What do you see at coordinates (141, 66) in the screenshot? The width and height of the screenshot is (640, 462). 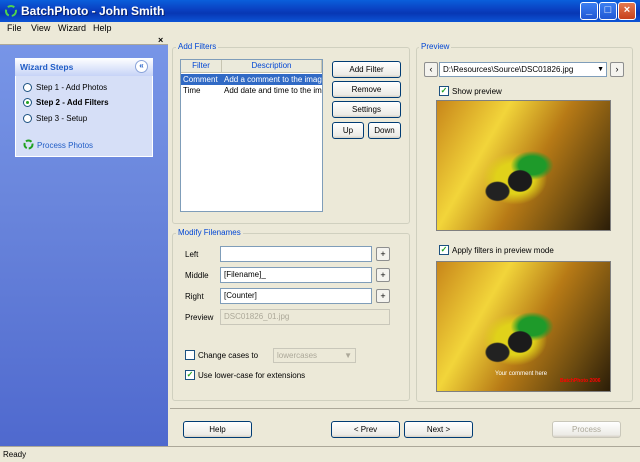 I see `collapse-icon: «` at bounding box center [141, 66].